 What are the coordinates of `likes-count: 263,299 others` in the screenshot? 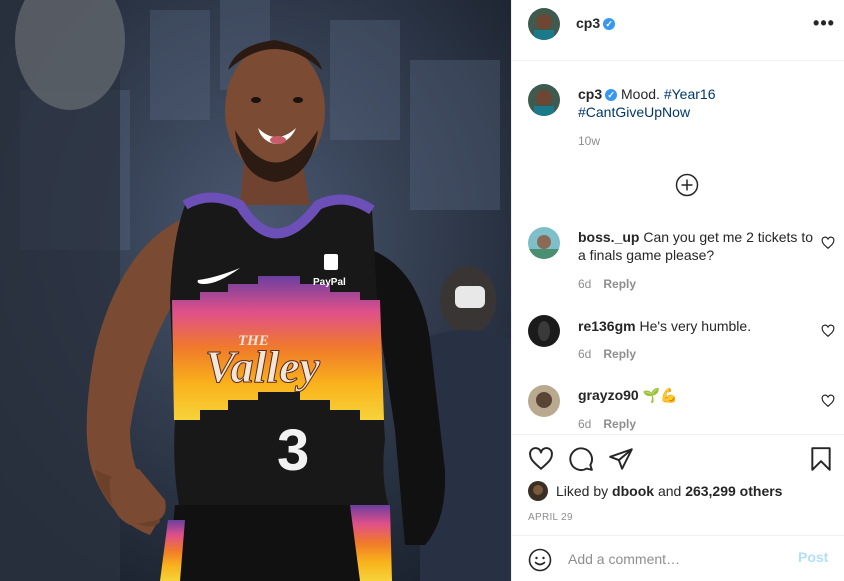 It's located at (733, 491).